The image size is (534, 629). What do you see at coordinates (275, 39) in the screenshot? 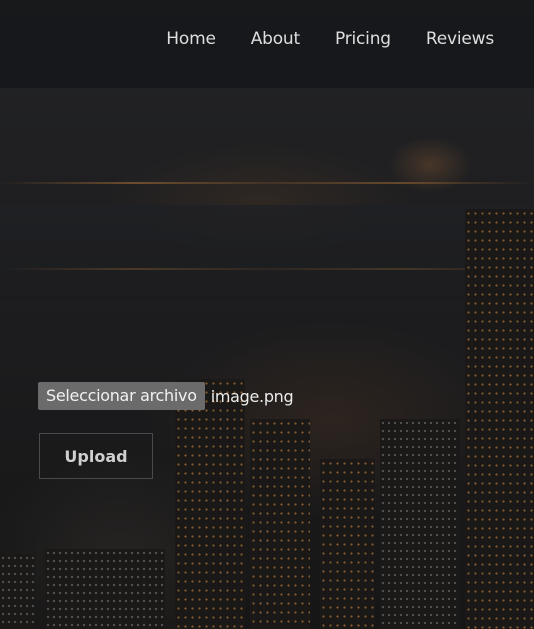
I see `nav-about-link: About` at bounding box center [275, 39].